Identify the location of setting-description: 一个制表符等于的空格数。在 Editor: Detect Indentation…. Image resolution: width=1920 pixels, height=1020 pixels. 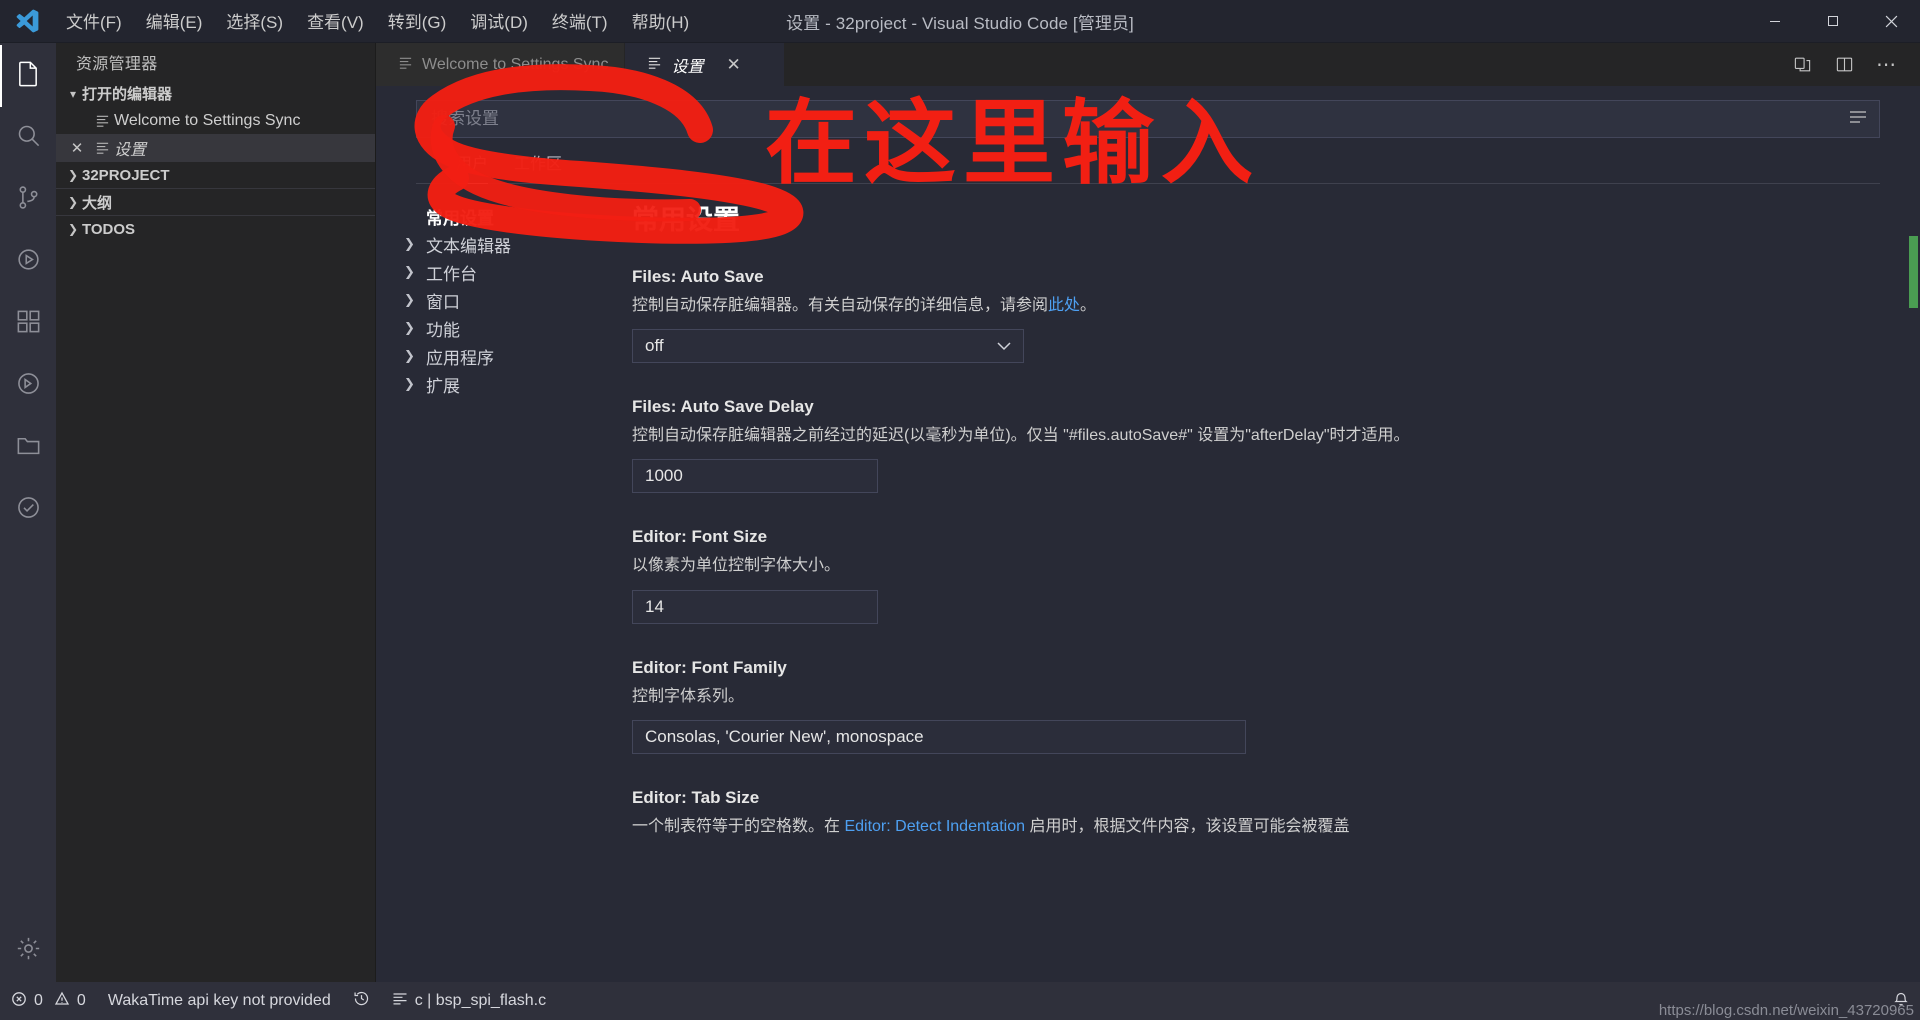
(1042, 826).